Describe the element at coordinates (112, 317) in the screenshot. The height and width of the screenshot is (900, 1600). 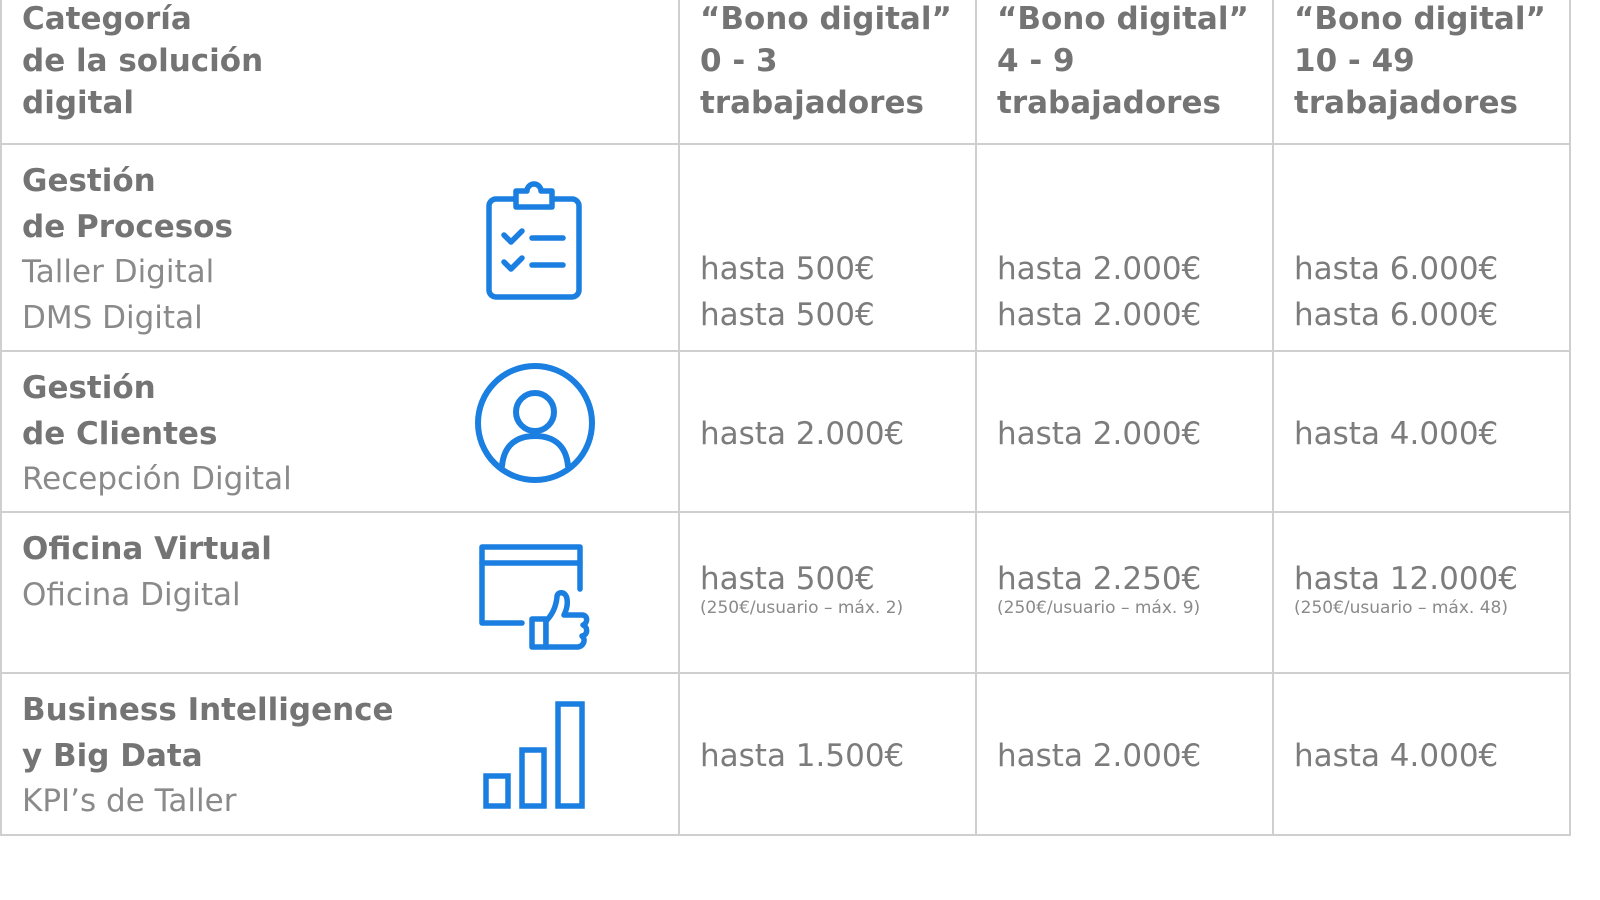
I see `category-subitem: DMS Digital` at that location.